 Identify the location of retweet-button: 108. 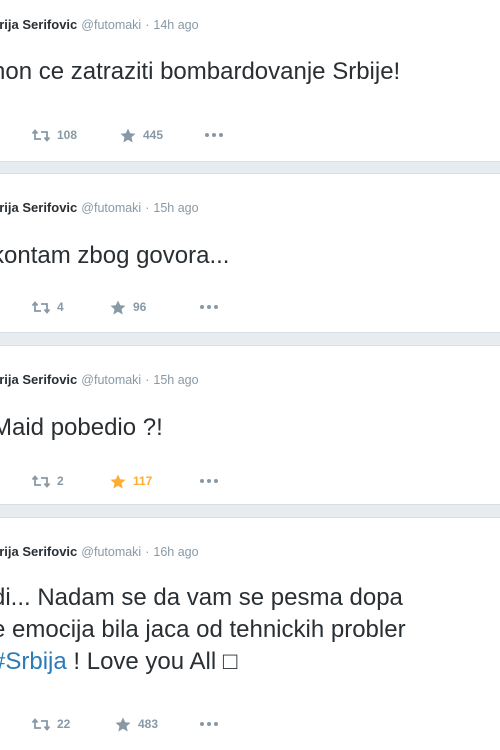
(54, 135).